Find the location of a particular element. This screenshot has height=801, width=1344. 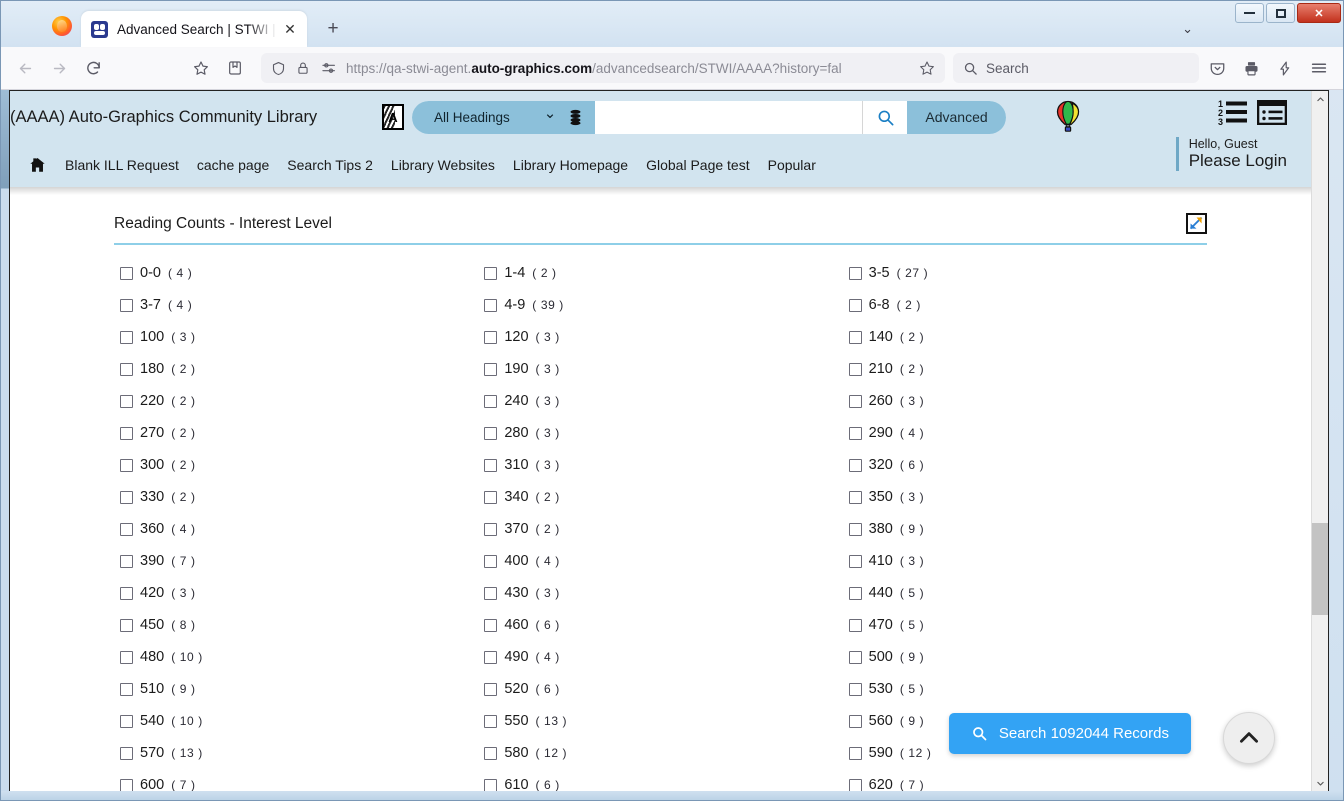

facet-item: 320 ( 6 ) is located at coordinates (1025, 465).